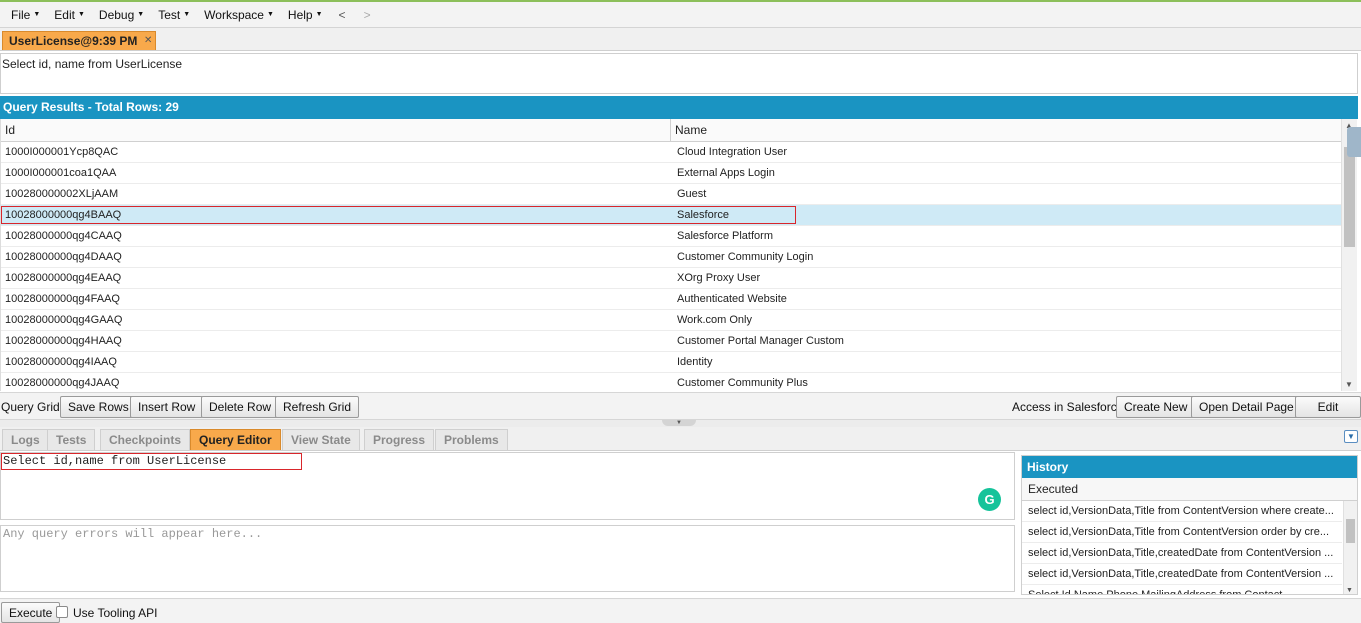  Describe the element at coordinates (336, 320) in the screenshot. I see `cell-id: 10028000000qg4GAAQ` at that location.